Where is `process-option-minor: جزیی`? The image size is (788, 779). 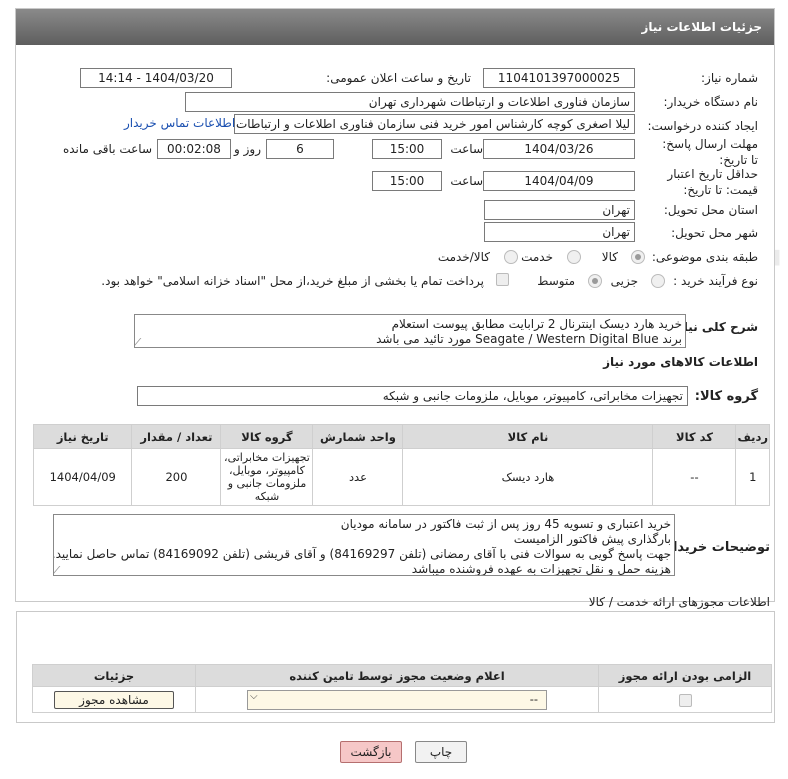 process-option-minor: جزیی is located at coordinates (624, 281).